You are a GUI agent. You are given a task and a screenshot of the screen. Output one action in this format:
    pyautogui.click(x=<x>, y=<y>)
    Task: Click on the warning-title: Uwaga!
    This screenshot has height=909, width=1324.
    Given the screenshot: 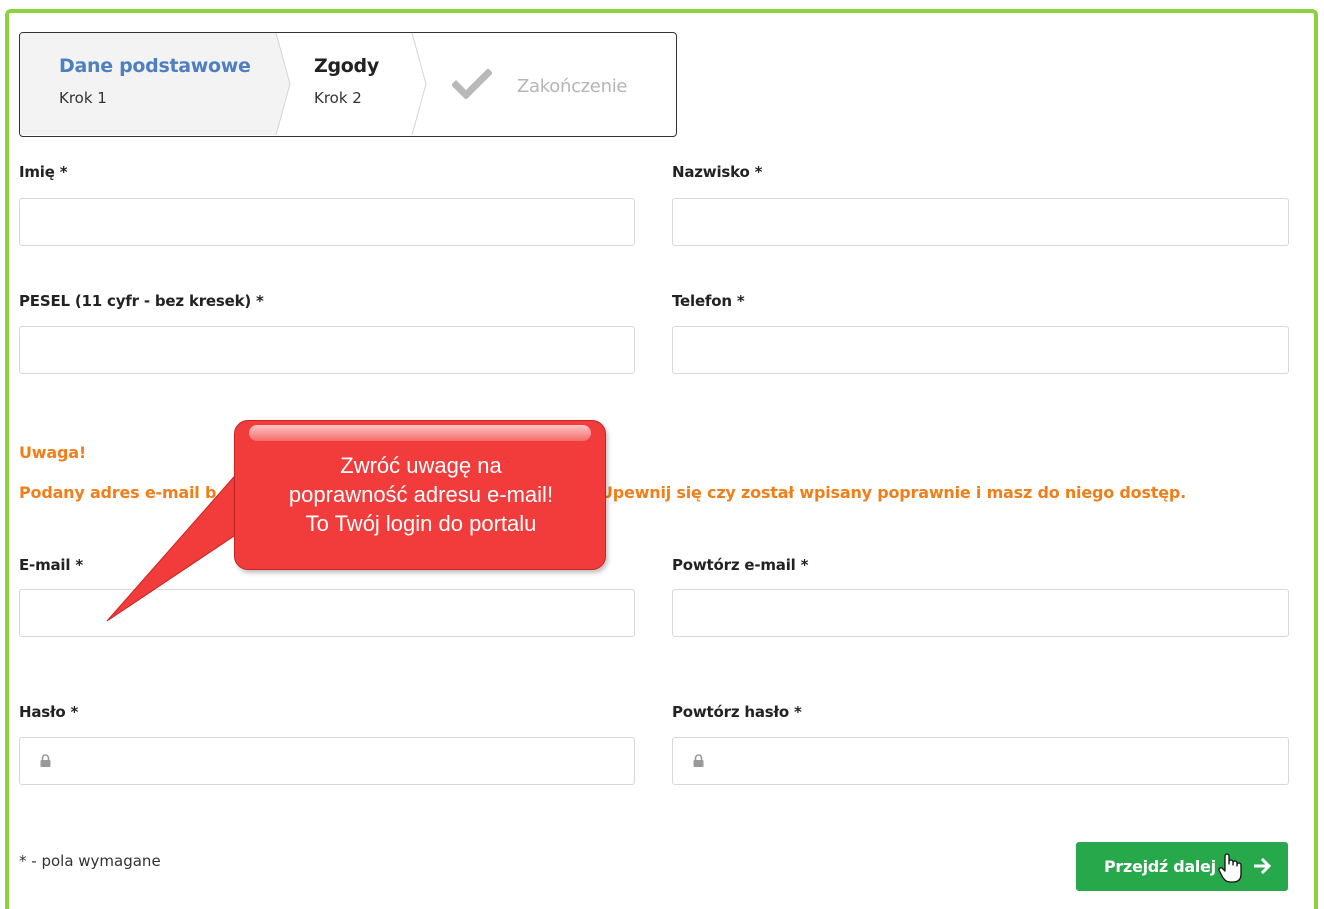 What is the action you would take?
    pyautogui.click(x=52, y=452)
    